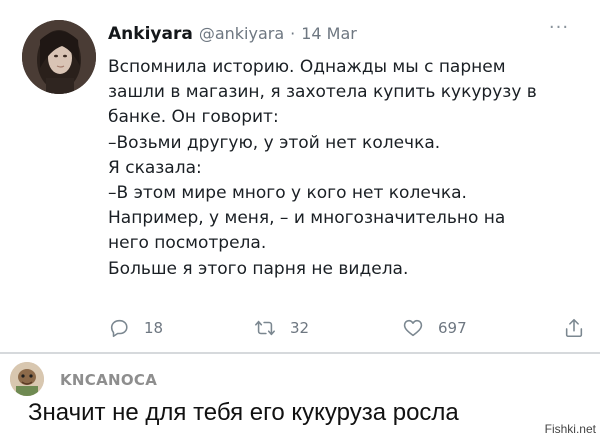  Describe the element at coordinates (193, 117) in the screenshot. I see `tweet-line: банке. Он говорит:` at that location.